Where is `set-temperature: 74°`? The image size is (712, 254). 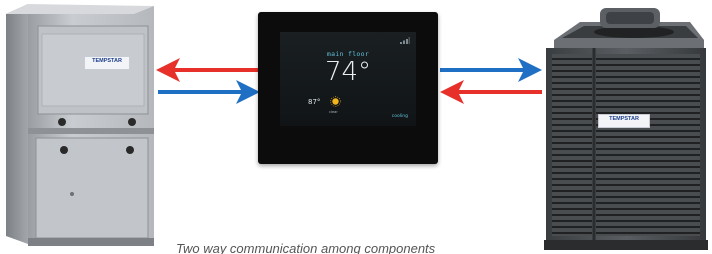 set-temperature: 74° is located at coordinates (348, 72).